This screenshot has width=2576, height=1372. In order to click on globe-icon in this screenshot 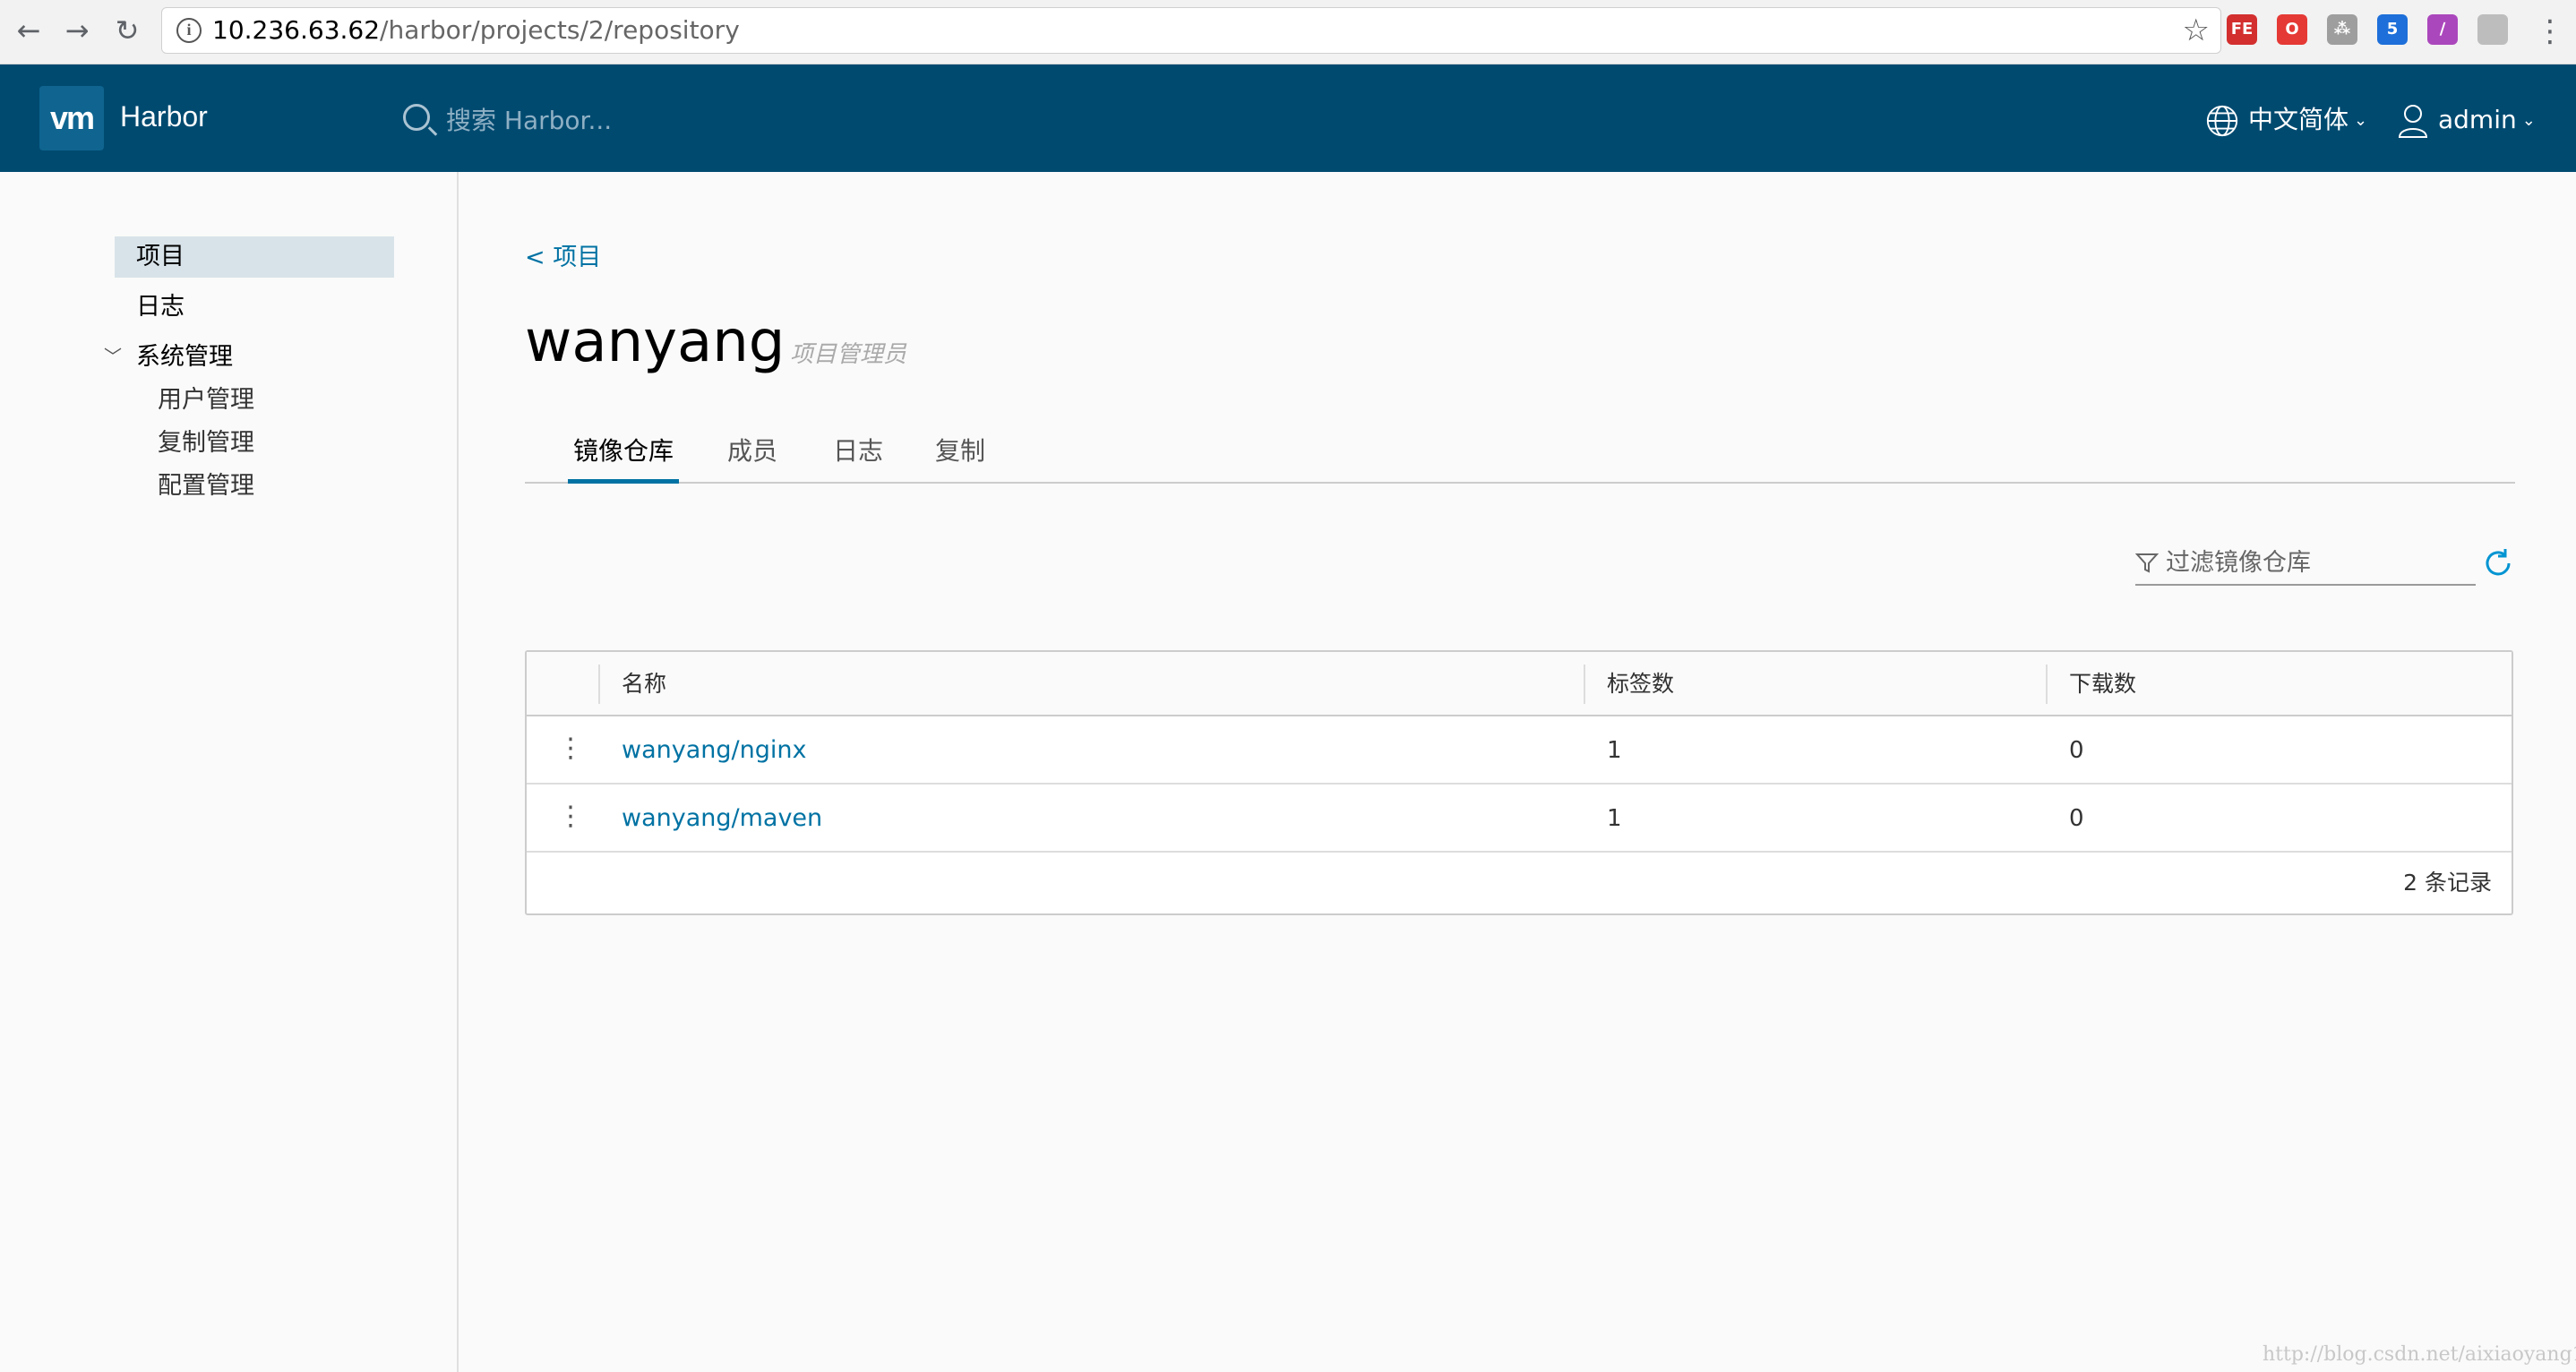, I will do `click(2222, 121)`.